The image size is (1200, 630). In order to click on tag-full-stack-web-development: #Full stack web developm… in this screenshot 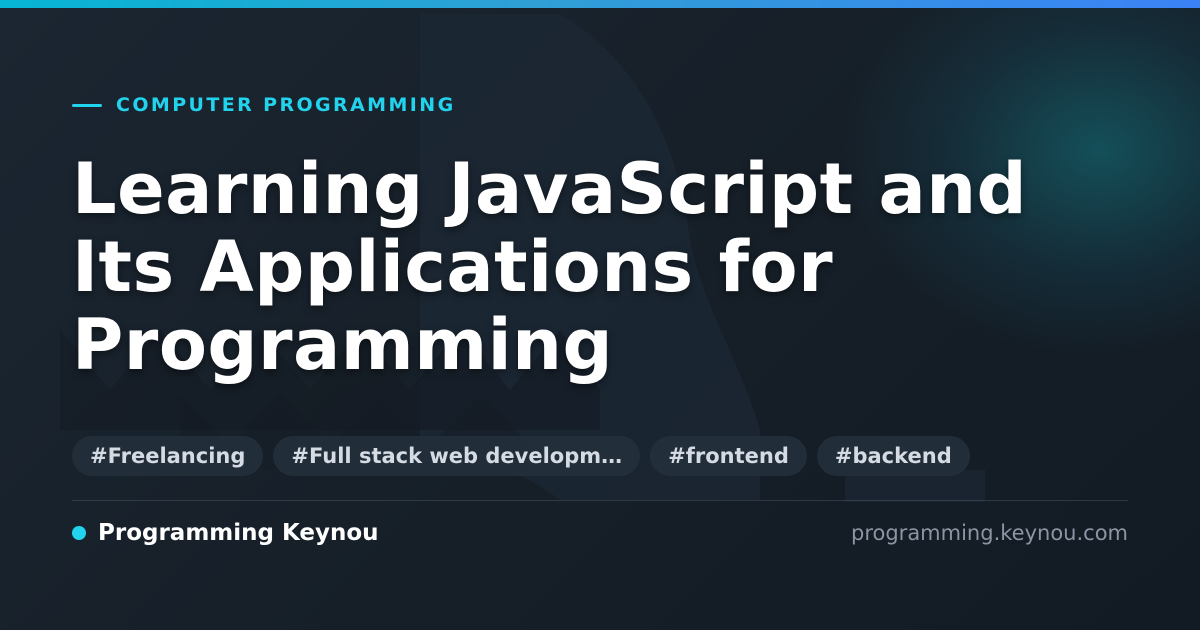, I will do `click(457, 456)`.